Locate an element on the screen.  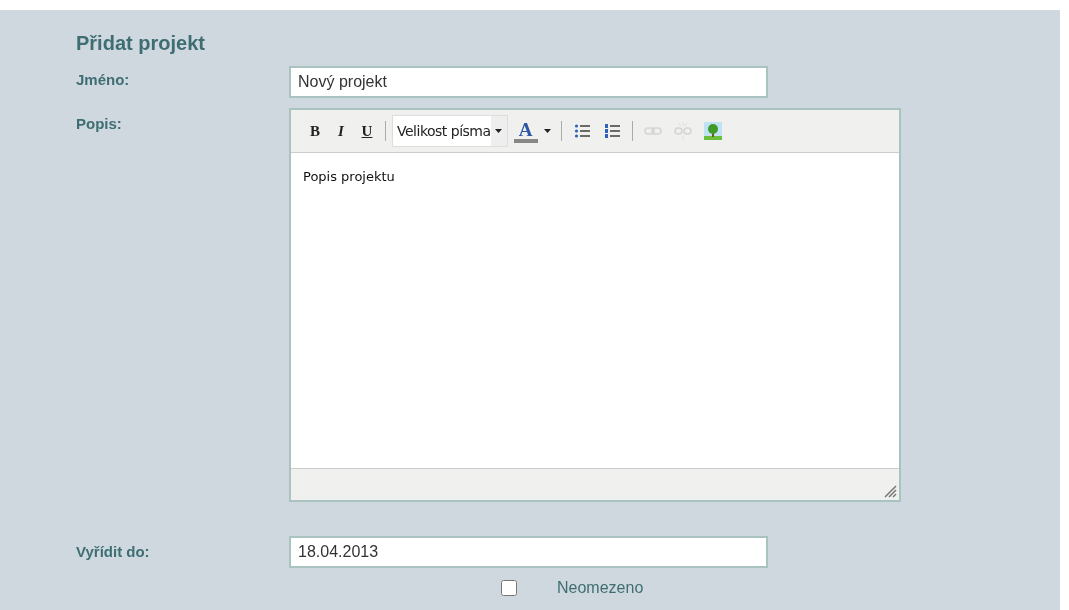
bold-button: B is located at coordinates (315, 131).